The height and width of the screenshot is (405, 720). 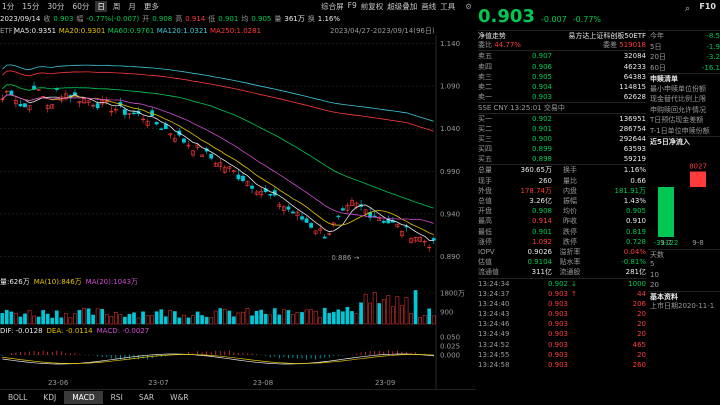 I want to click on toolbar-item: 前复权, so click(x=372, y=6).